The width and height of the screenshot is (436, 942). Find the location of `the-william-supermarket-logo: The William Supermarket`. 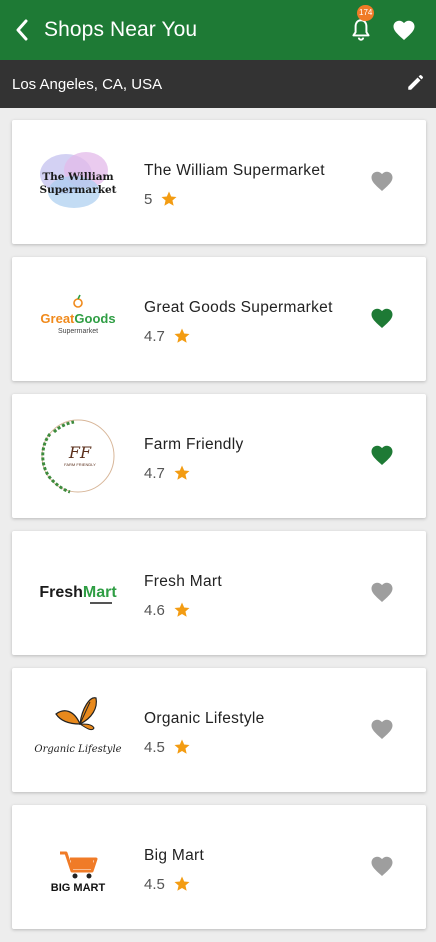

the-william-supermarket-logo: The William Supermarket is located at coordinates (78, 182).